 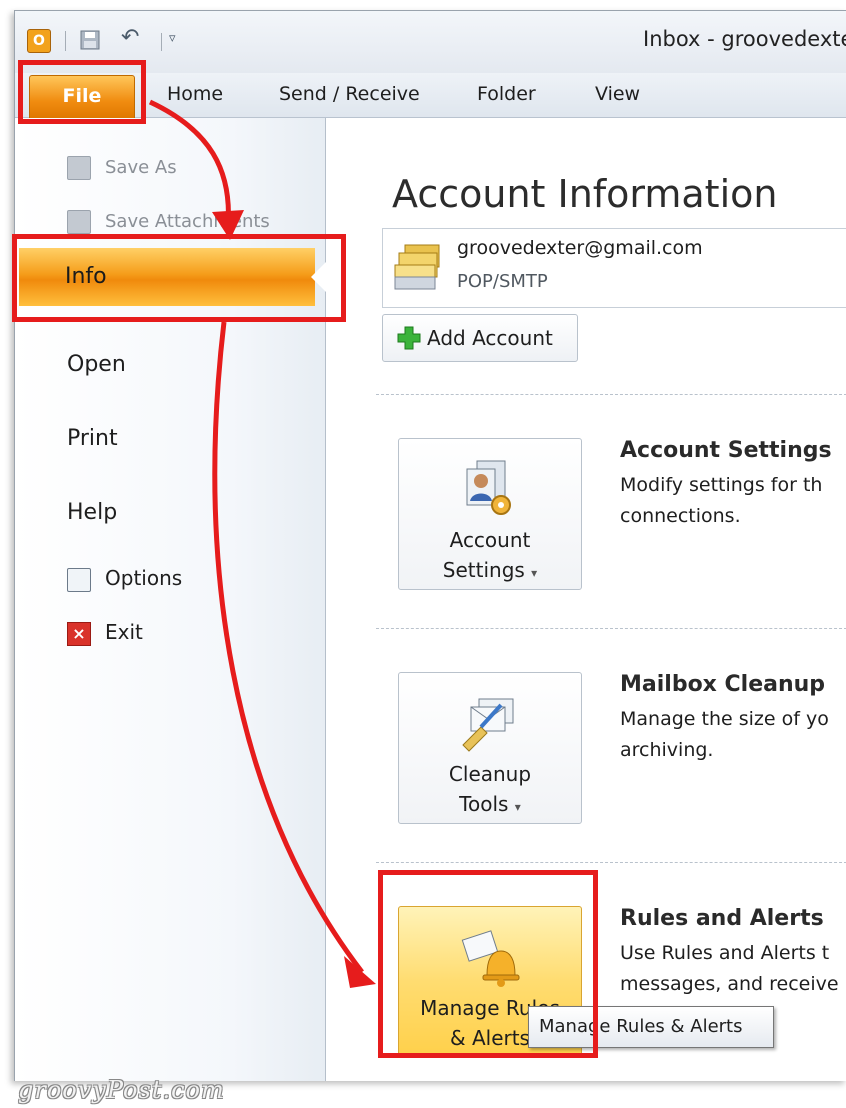 What do you see at coordinates (79, 579) in the screenshot?
I see `options-icon` at bounding box center [79, 579].